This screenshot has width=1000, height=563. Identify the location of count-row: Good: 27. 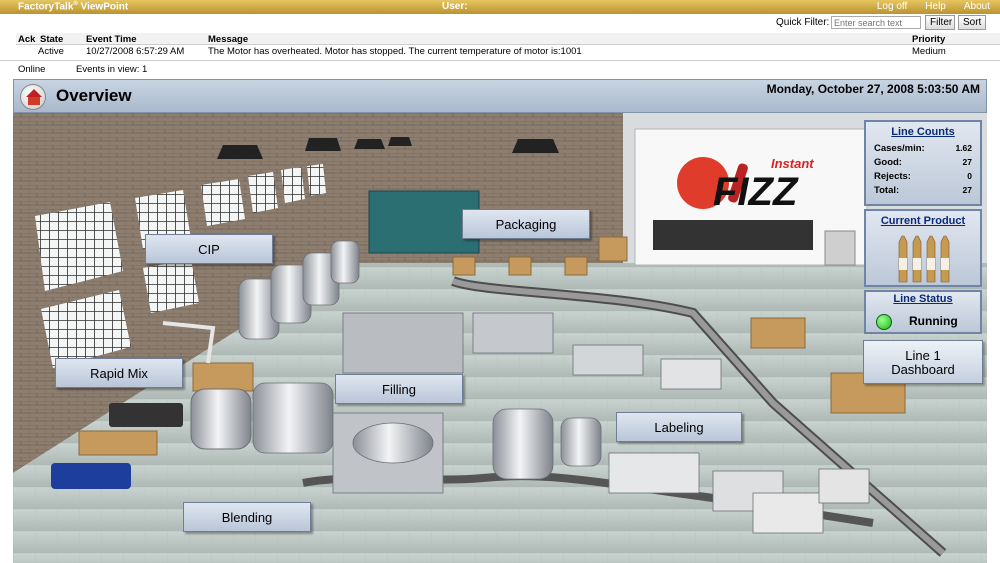
(923, 164).